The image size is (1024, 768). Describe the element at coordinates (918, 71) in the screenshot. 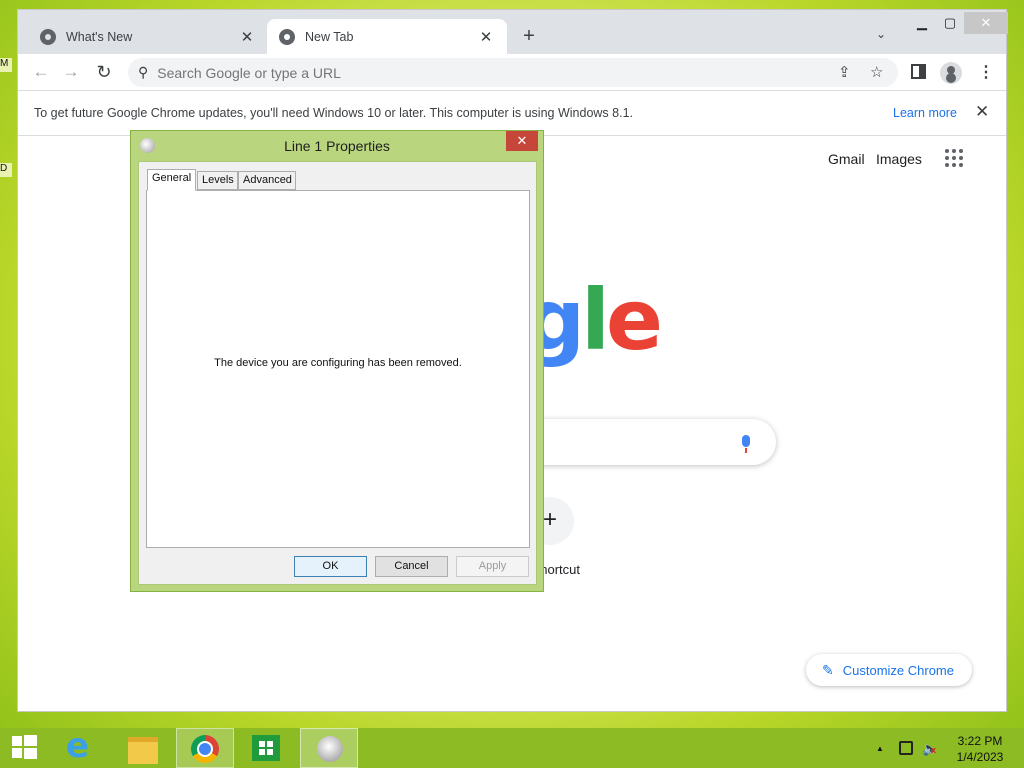

I see `side-panel-icon` at that location.